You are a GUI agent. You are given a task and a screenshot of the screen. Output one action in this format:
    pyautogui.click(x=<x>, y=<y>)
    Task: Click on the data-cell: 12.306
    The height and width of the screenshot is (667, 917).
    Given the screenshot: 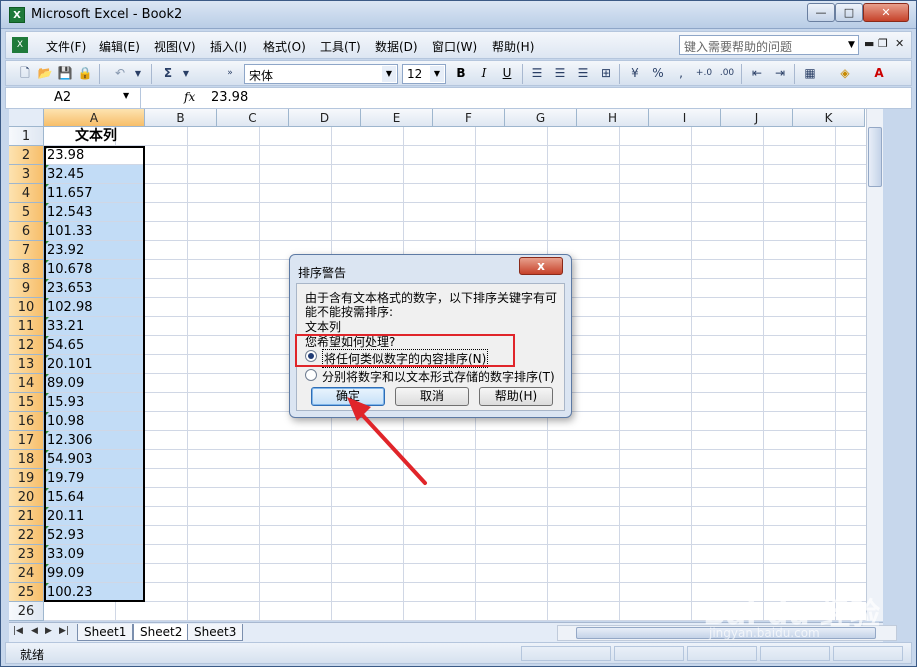 What is the action you would take?
    pyautogui.click(x=94, y=440)
    